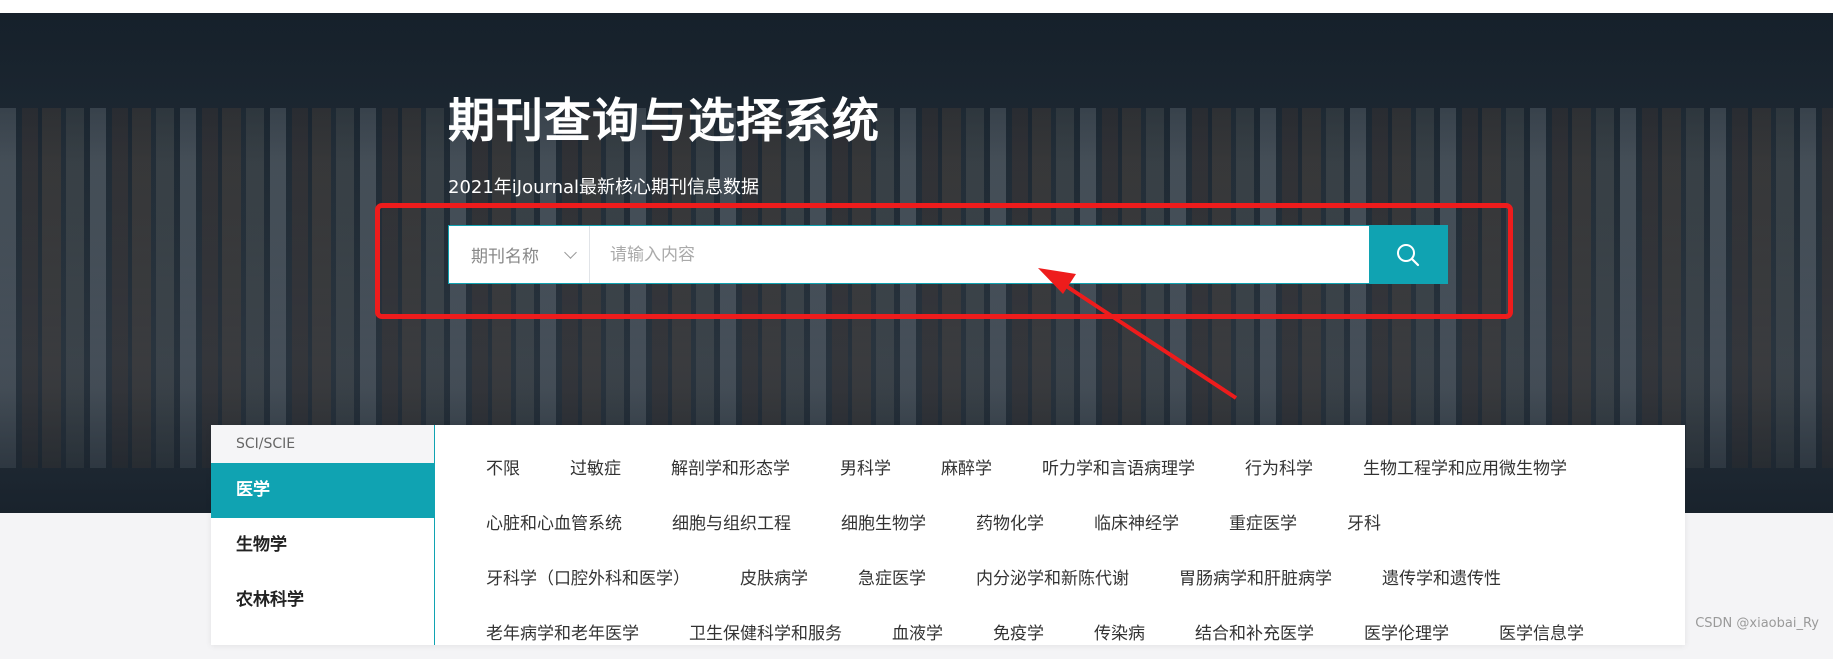 The image size is (1833, 659). Describe the element at coordinates (322, 490) in the screenshot. I see `category-item-medicine: 医学` at that location.